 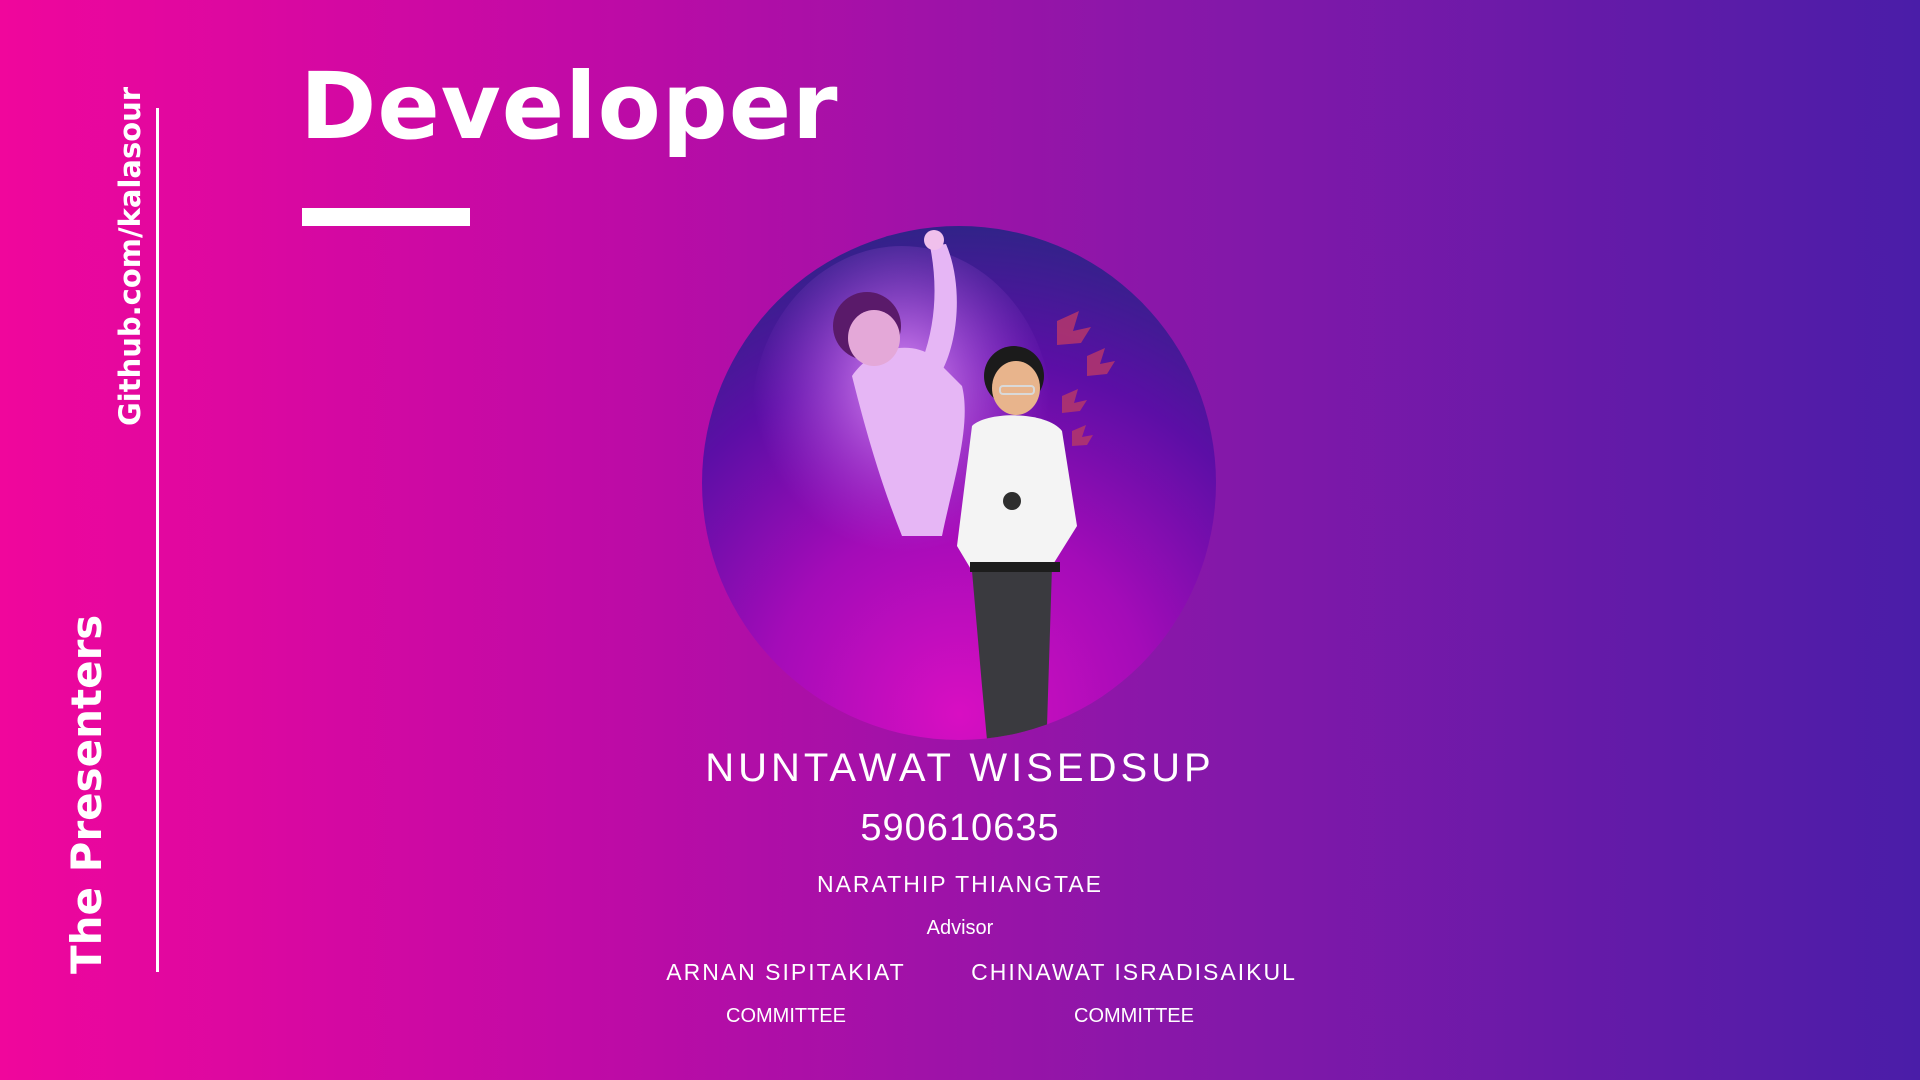 What do you see at coordinates (130, 256) in the screenshot?
I see `github-link: Github.com/kalasour` at bounding box center [130, 256].